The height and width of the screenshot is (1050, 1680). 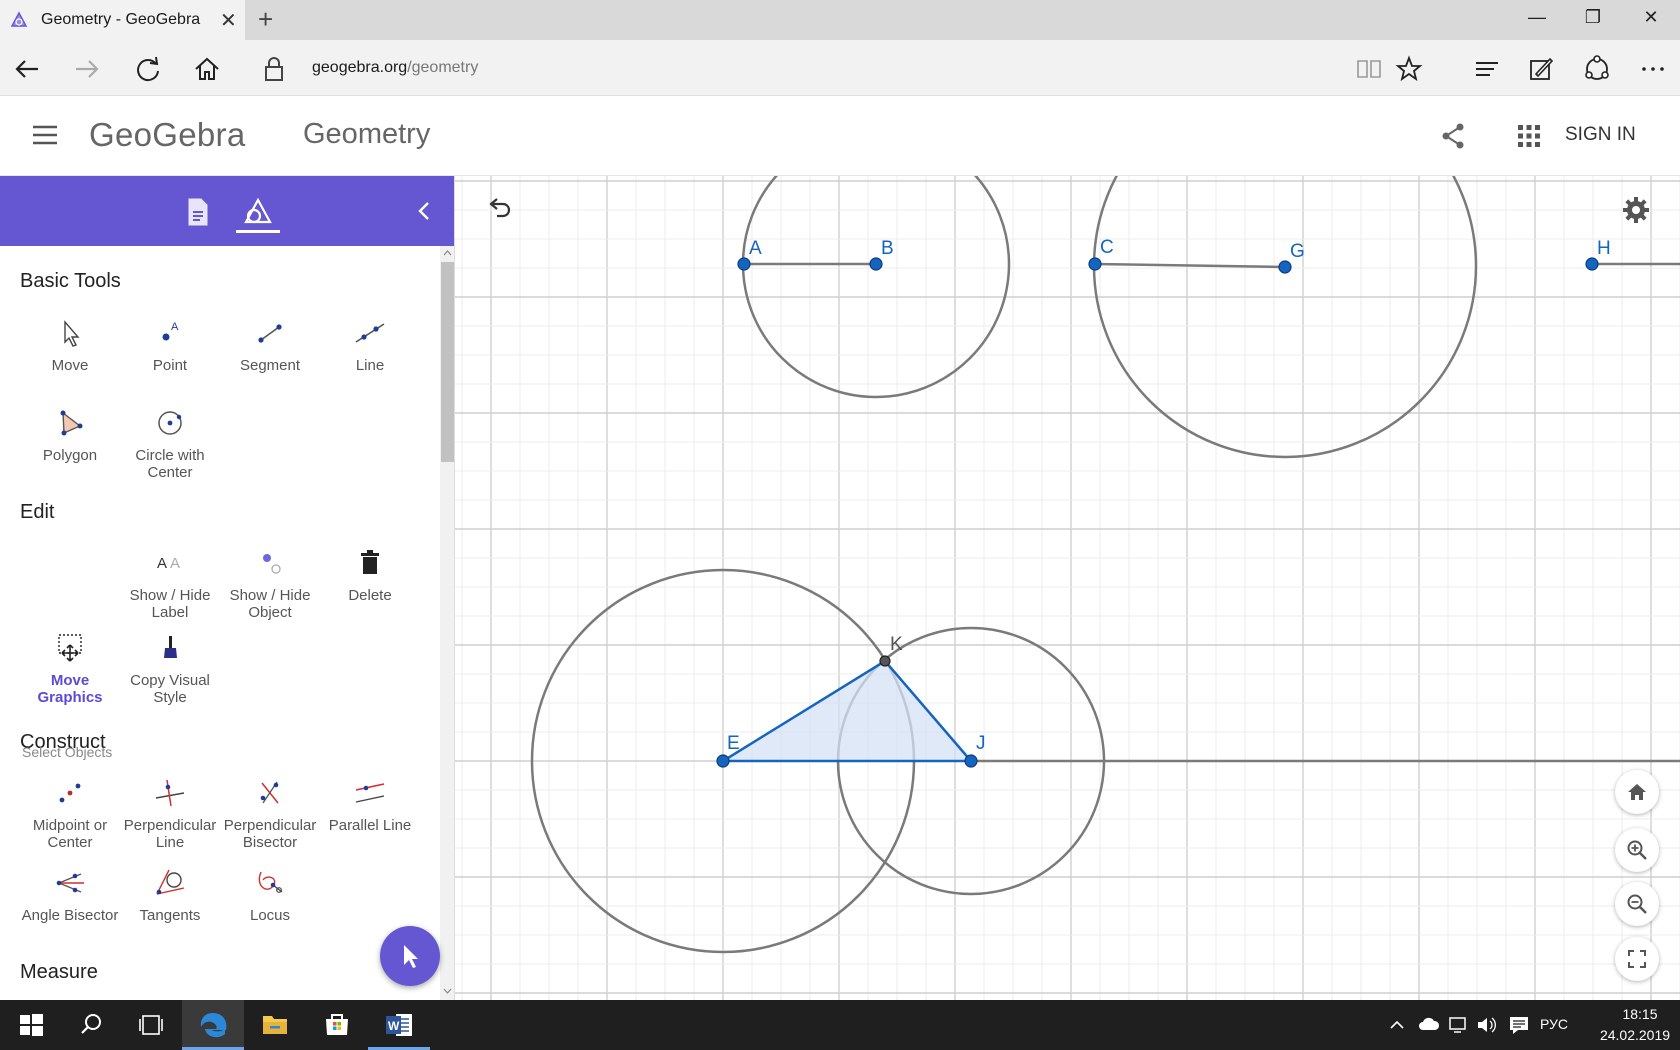 What do you see at coordinates (151, 1025) in the screenshot?
I see `task-view-icon` at bounding box center [151, 1025].